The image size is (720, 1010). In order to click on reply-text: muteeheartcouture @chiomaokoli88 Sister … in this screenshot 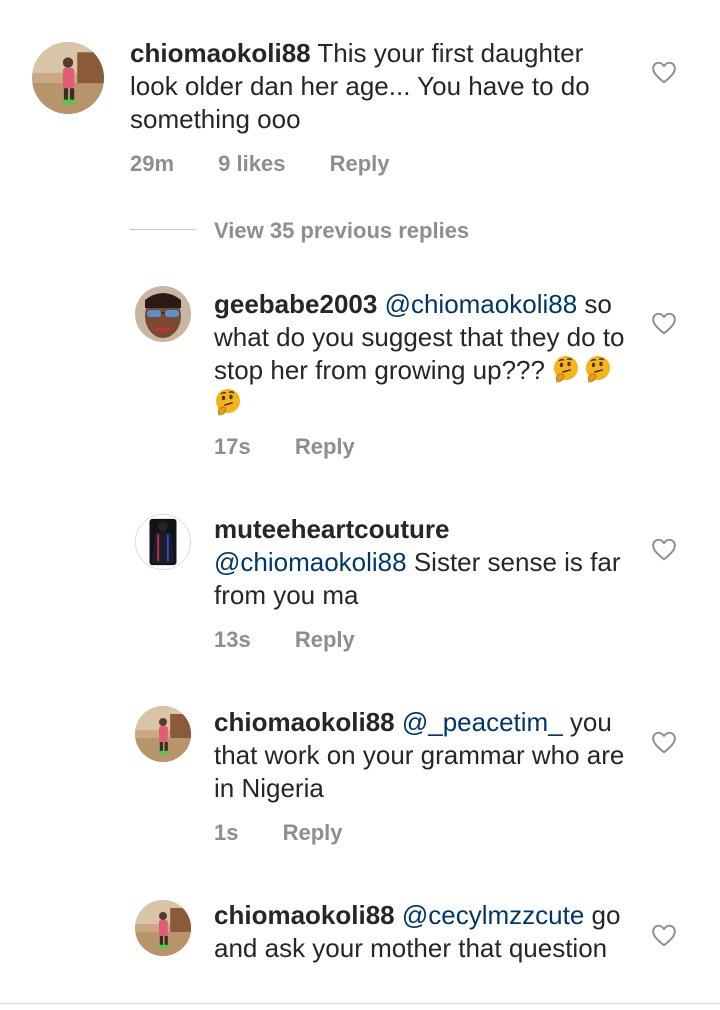, I will do `click(424, 562)`.